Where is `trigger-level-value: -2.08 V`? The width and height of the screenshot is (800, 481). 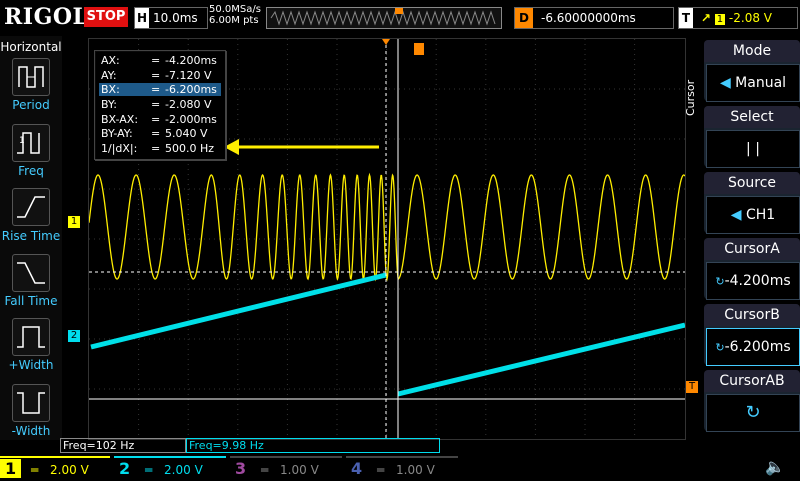 trigger-level-value: -2.08 V is located at coordinates (750, 18).